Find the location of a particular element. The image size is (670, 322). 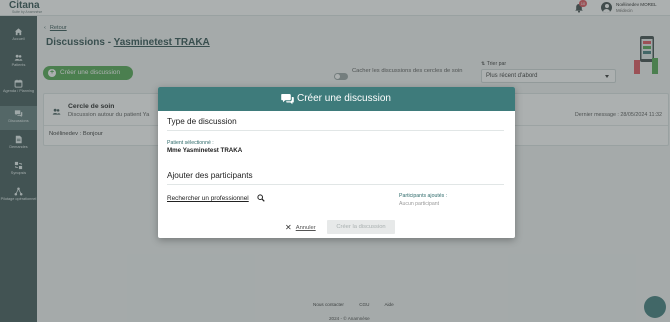

participants-section-title: Ajouter des participants is located at coordinates (210, 175).